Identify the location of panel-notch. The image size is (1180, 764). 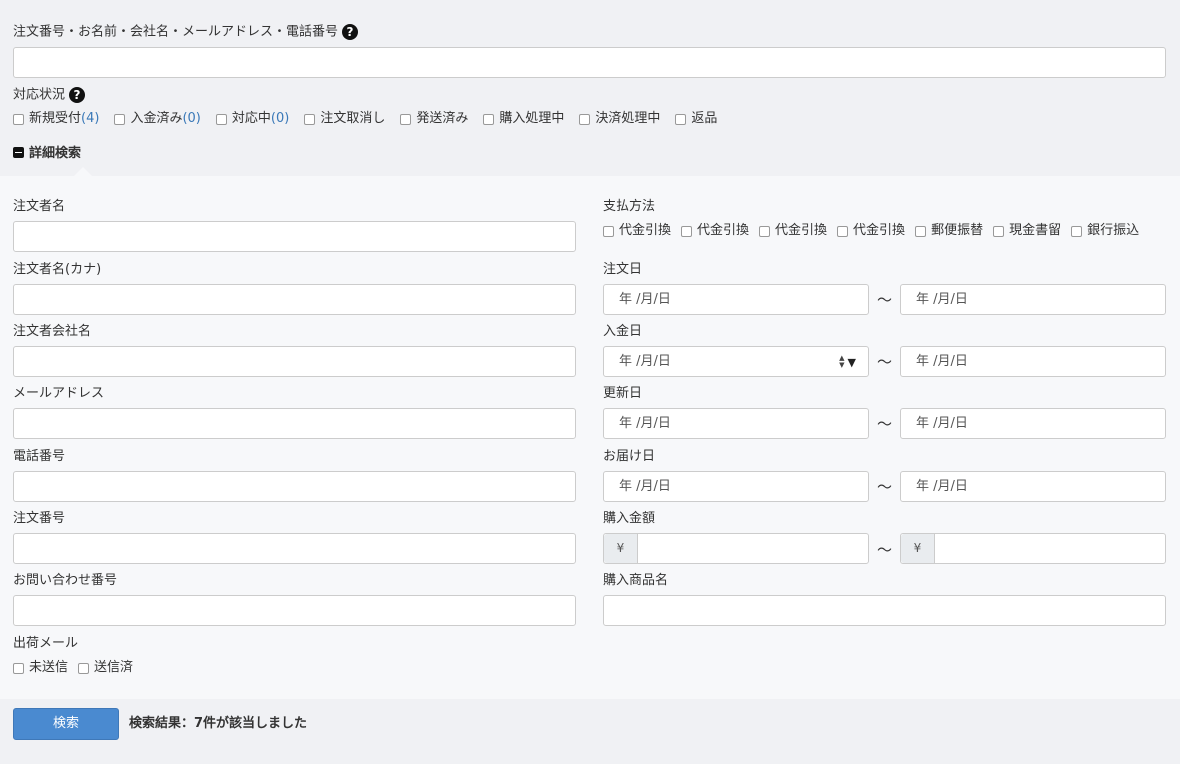
(83, 171).